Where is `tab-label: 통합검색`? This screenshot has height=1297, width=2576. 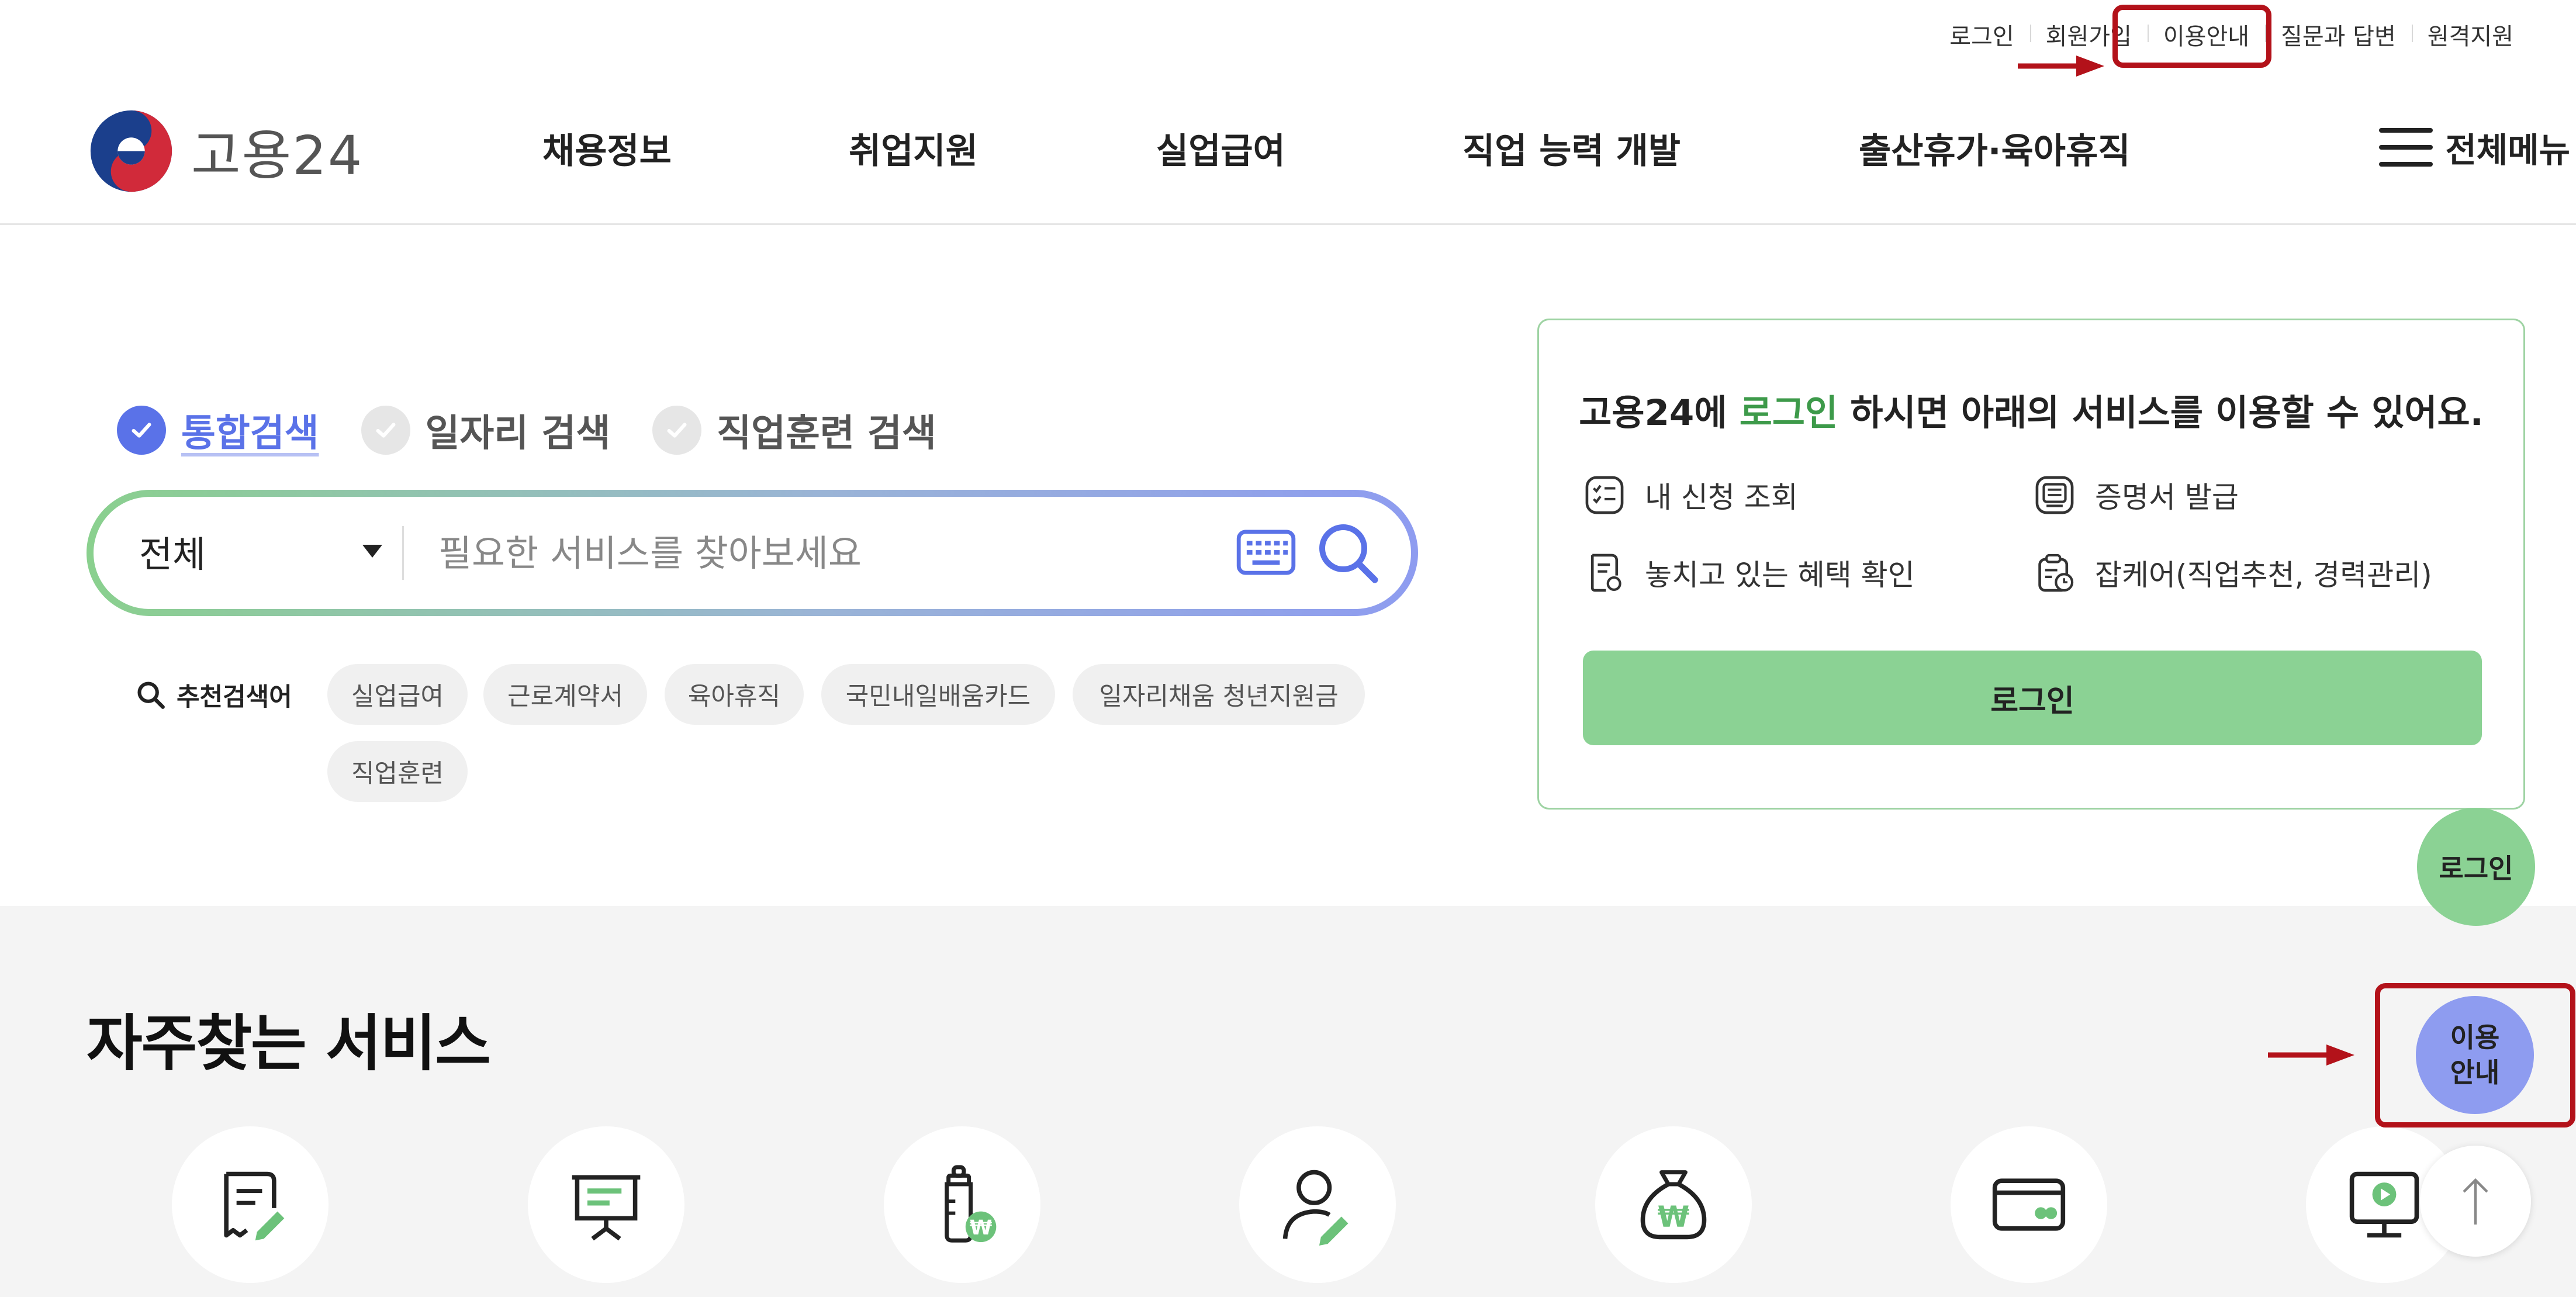 tab-label: 통합검색 is located at coordinates (250, 433).